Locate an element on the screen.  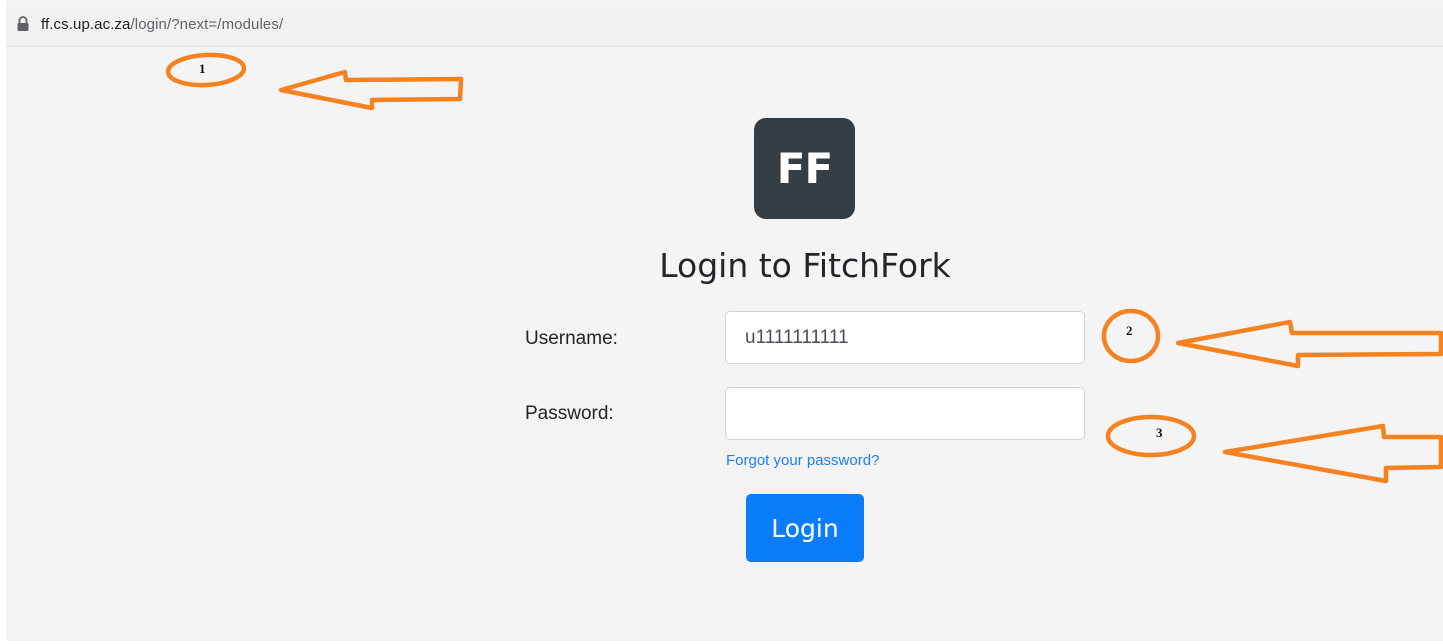
url-text: ff.cs.up.ac.za/login/?next=/modules/ is located at coordinates (162, 24).